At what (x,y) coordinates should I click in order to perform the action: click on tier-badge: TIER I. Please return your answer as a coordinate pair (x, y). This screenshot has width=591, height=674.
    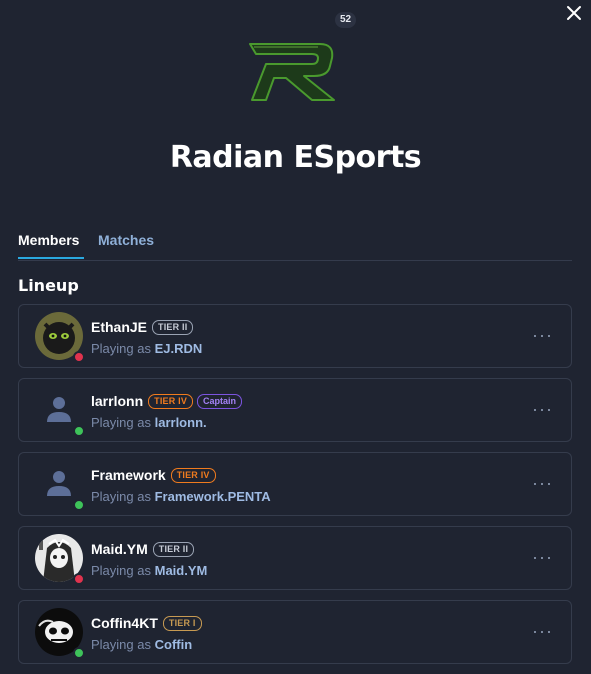
    Looking at the image, I should click on (182, 623).